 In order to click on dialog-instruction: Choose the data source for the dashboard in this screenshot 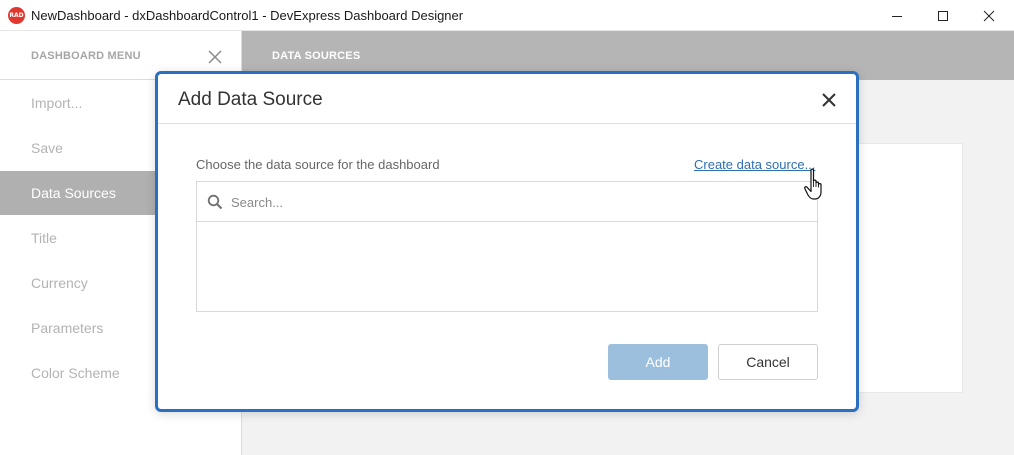, I will do `click(318, 164)`.